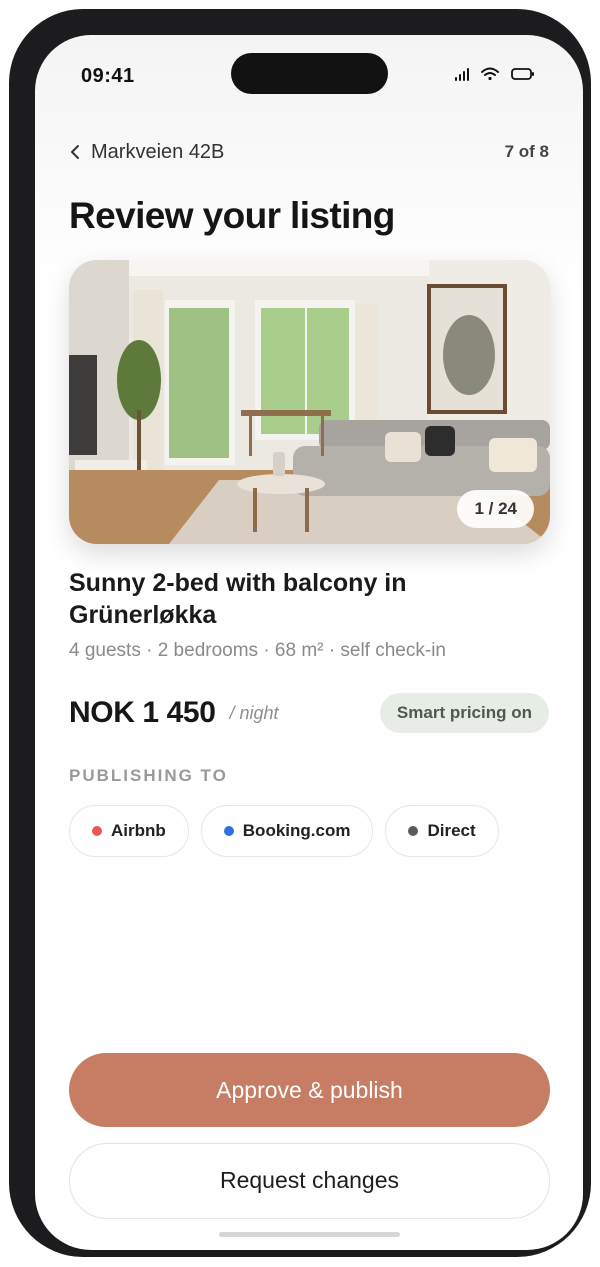 The width and height of the screenshot is (600, 1267). I want to click on smart-pricing-badge: Smart pricing on, so click(464, 713).